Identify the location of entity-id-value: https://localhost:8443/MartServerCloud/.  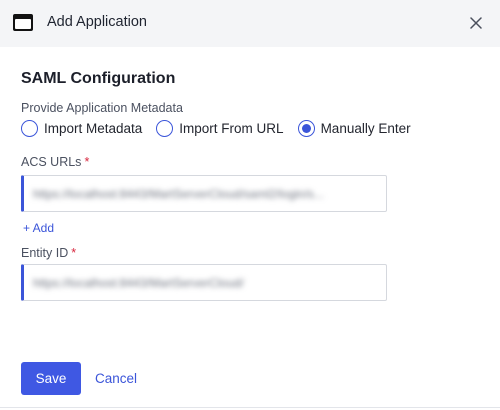
(138, 283).